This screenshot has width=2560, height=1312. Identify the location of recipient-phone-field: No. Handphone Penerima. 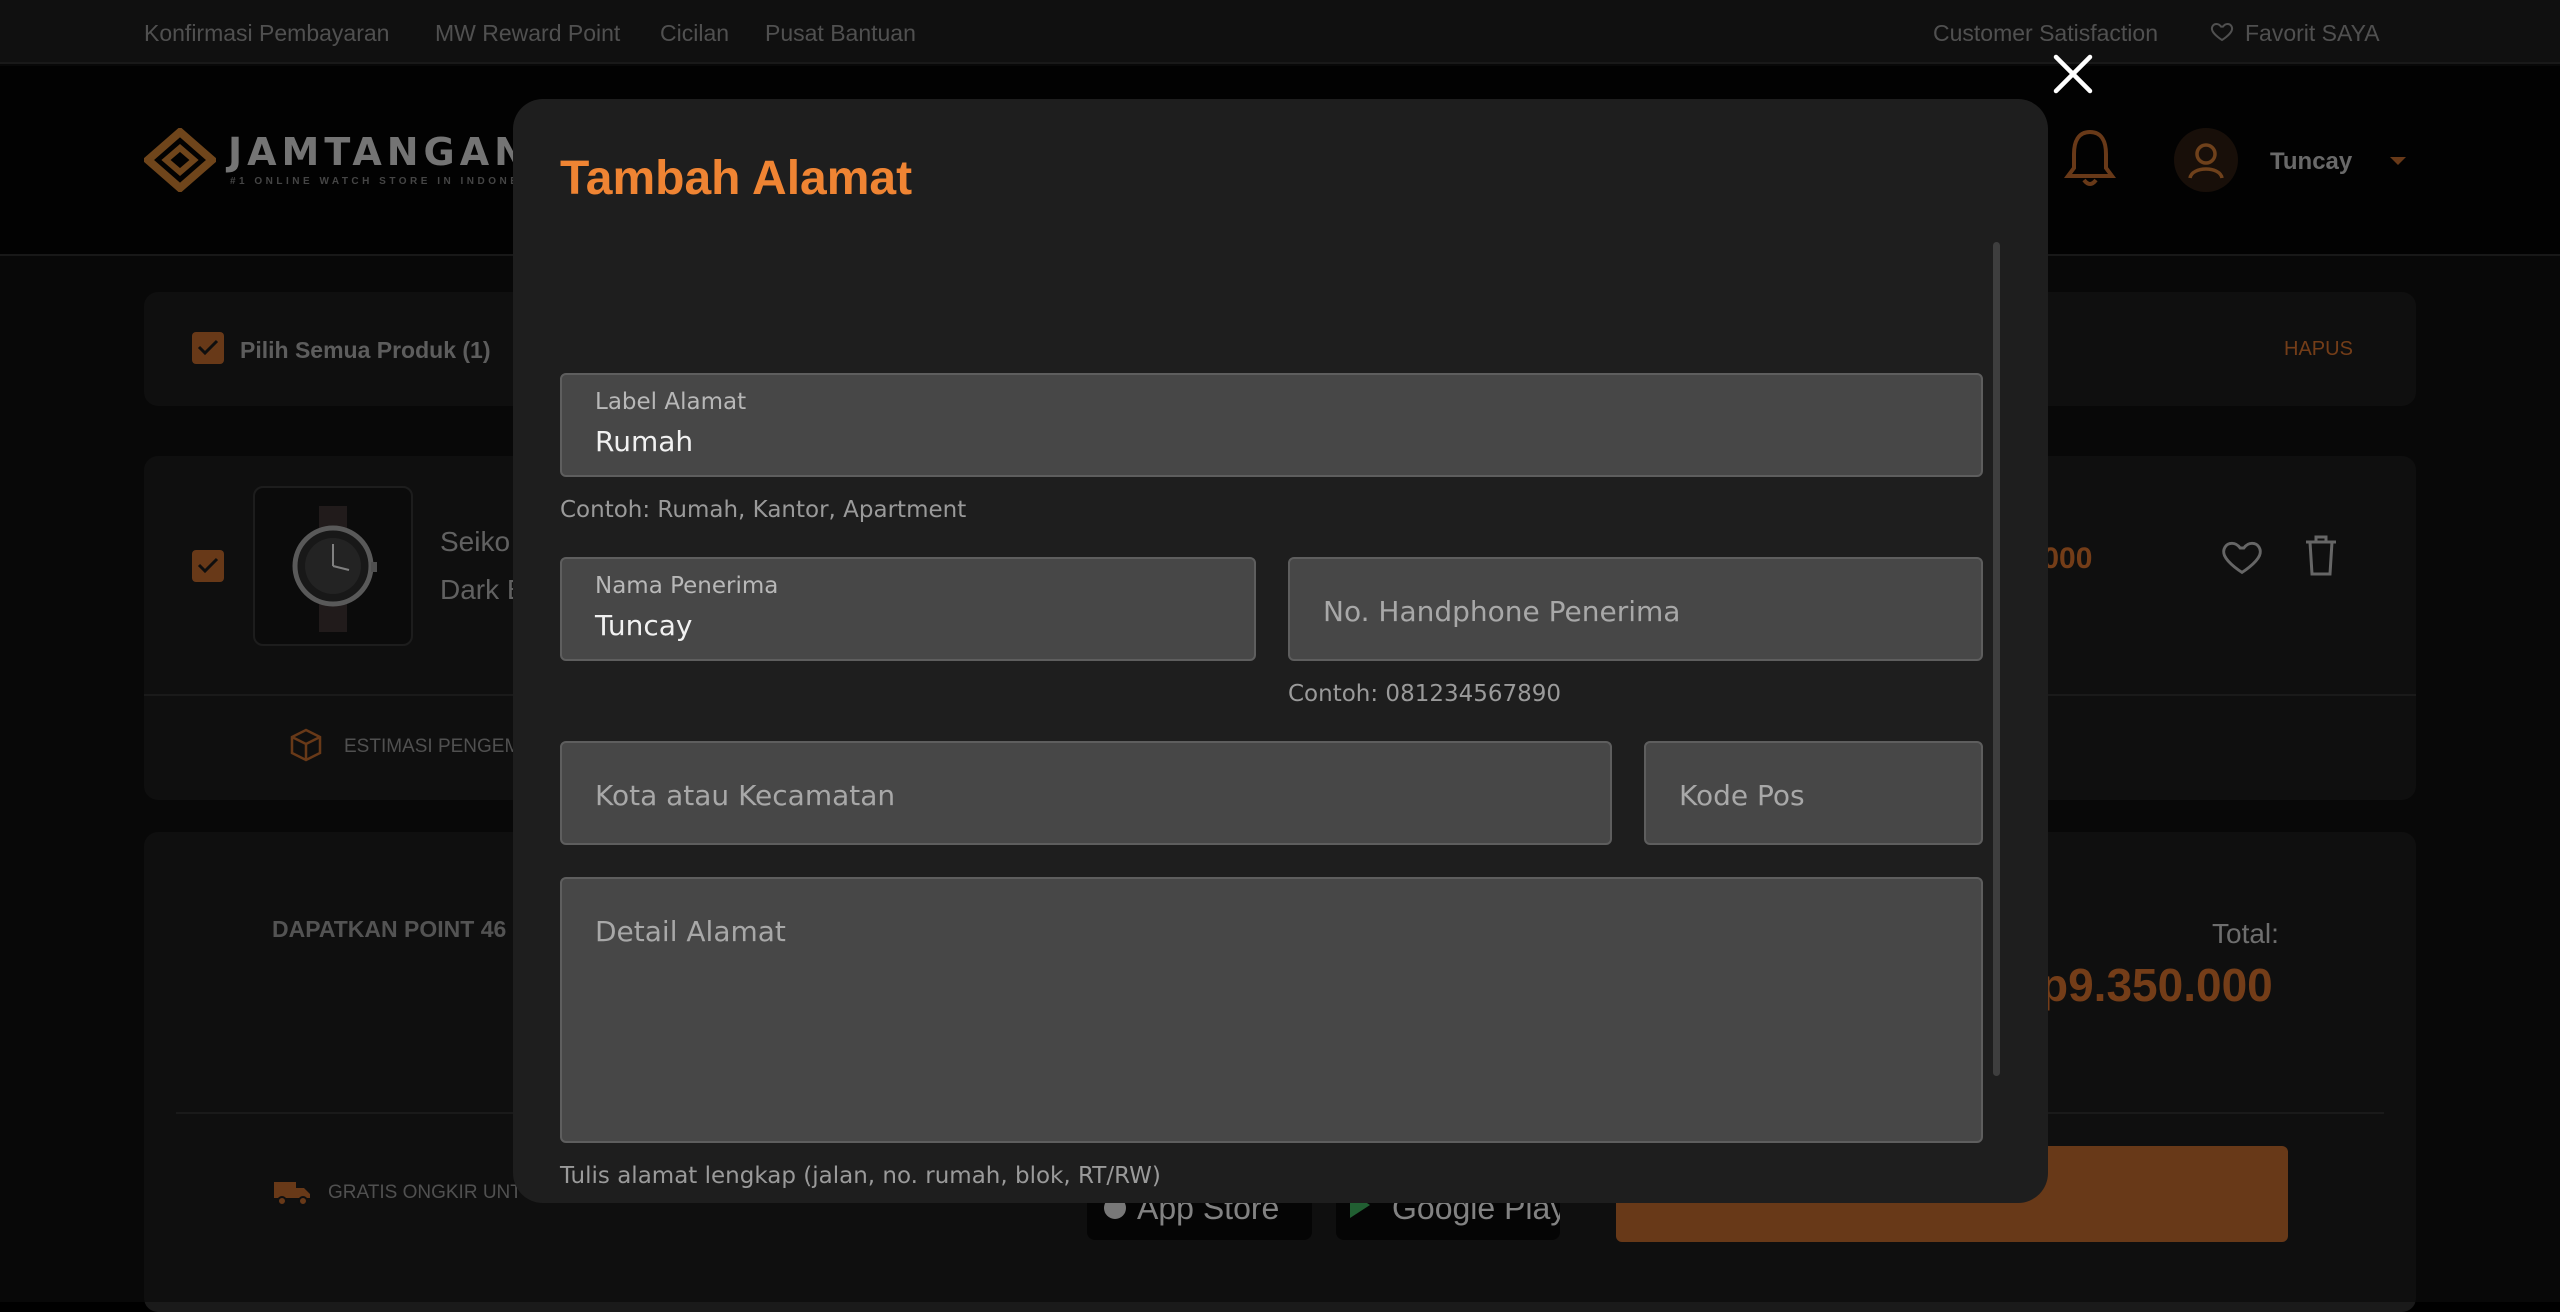
(1635, 609).